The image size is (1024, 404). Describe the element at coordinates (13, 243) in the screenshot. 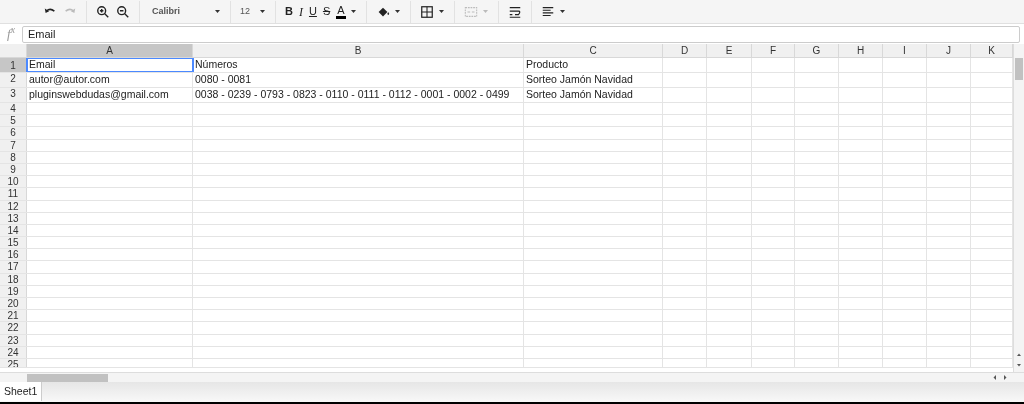

I see `row-header: 15` at that location.